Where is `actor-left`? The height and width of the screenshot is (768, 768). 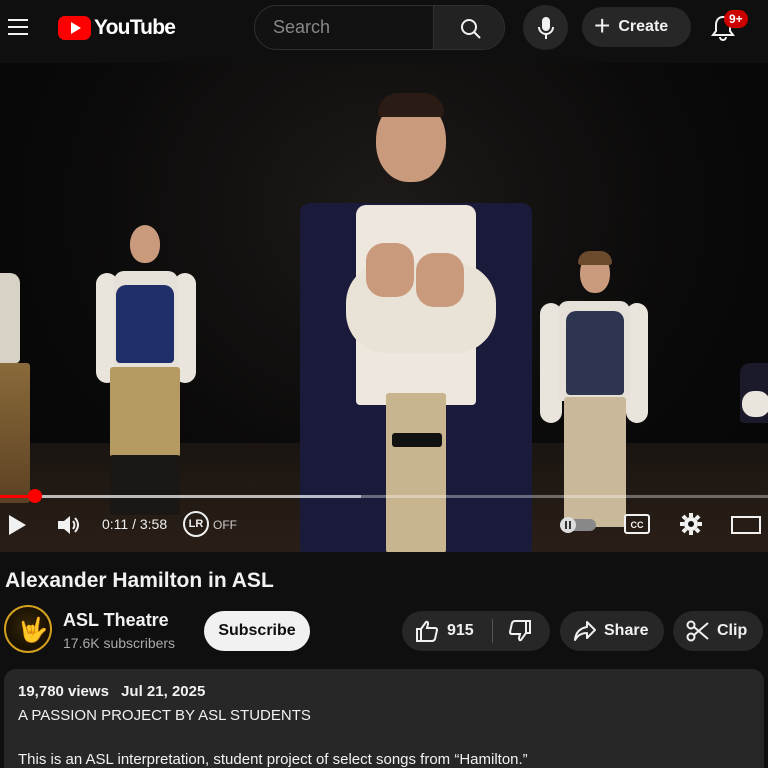
actor-left is located at coordinates (149, 373).